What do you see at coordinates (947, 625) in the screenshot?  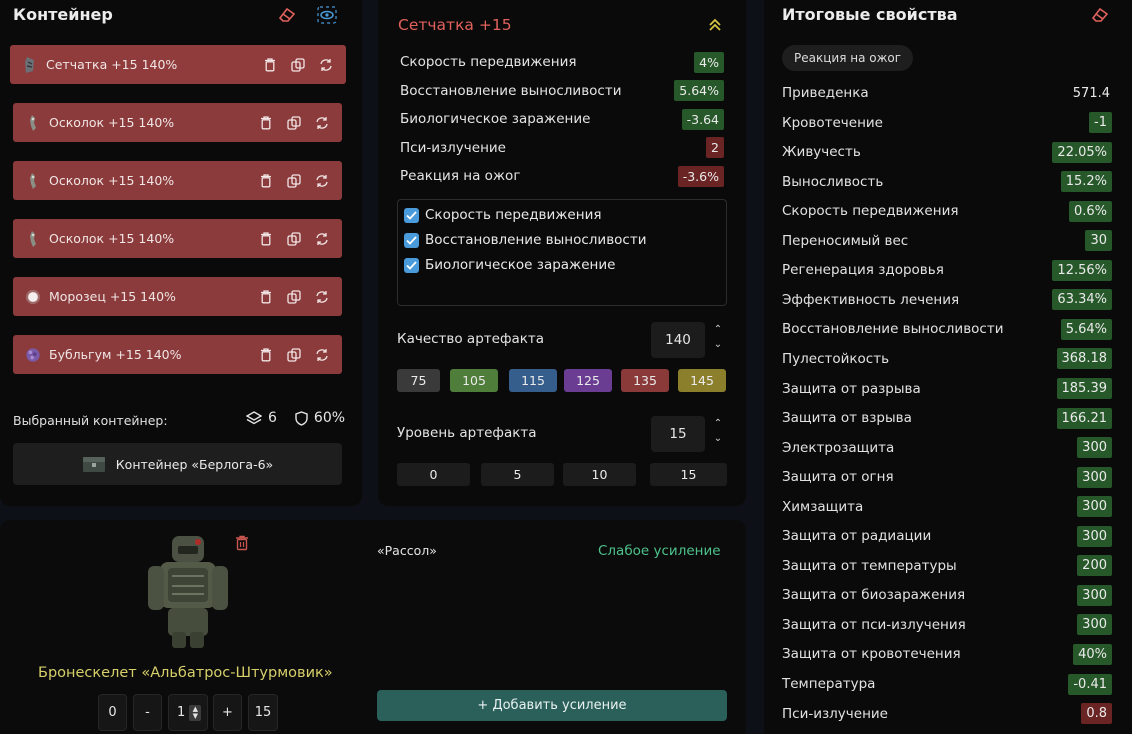 I see `summary-stat-row: Защита от пси-излучения 300` at bounding box center [947, 625].